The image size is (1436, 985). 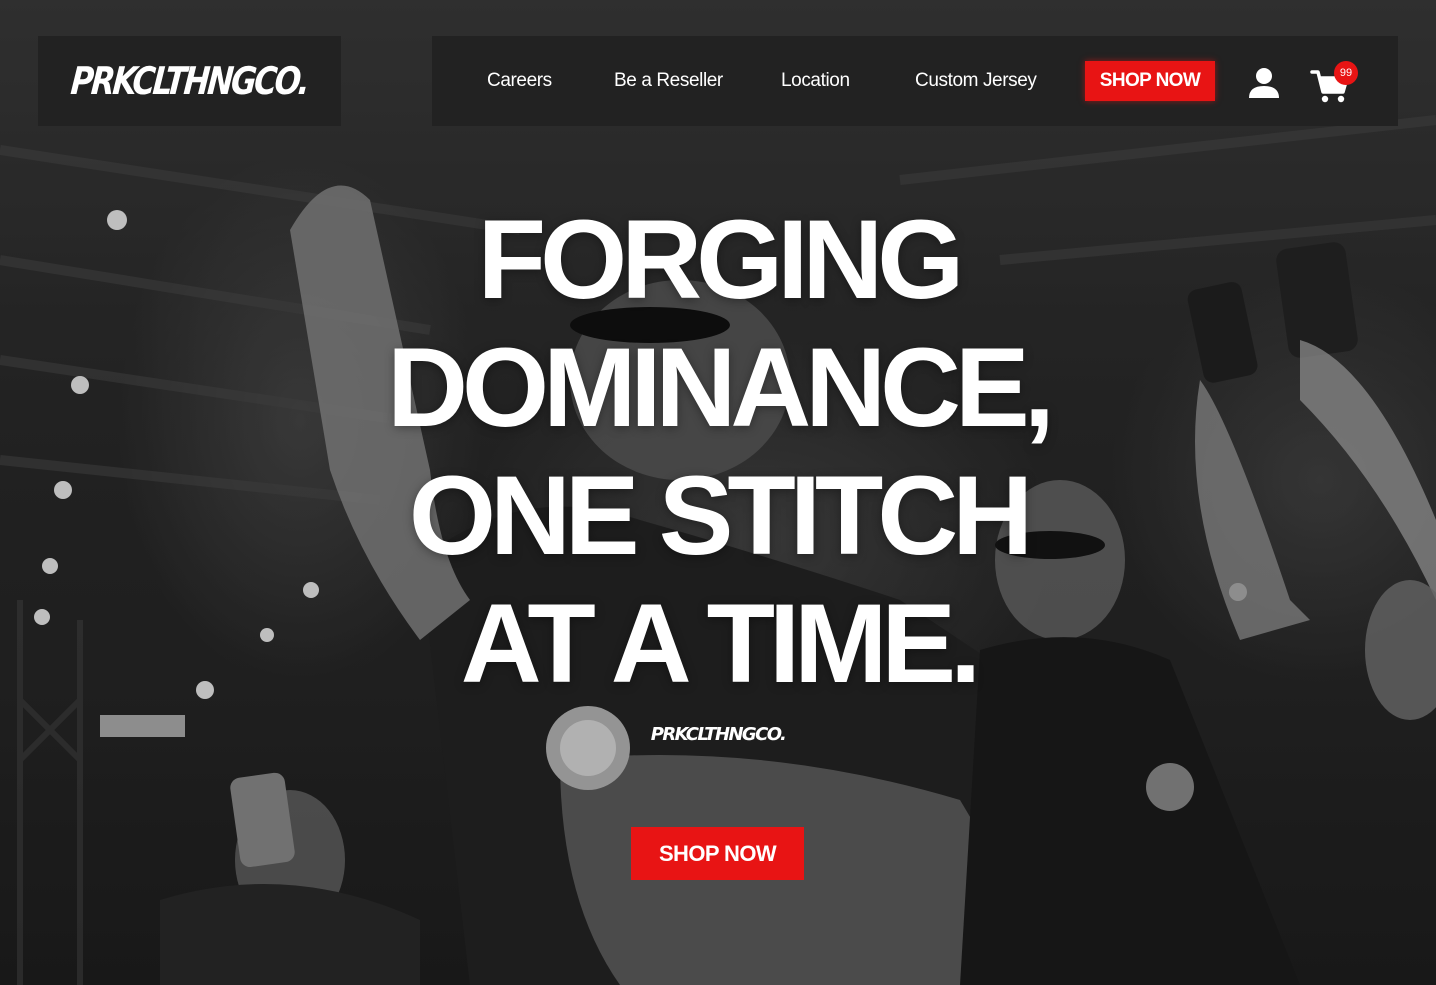 I want to click on hero-headline-line-2: DOMINANCE,, so click(x=721, y=387).